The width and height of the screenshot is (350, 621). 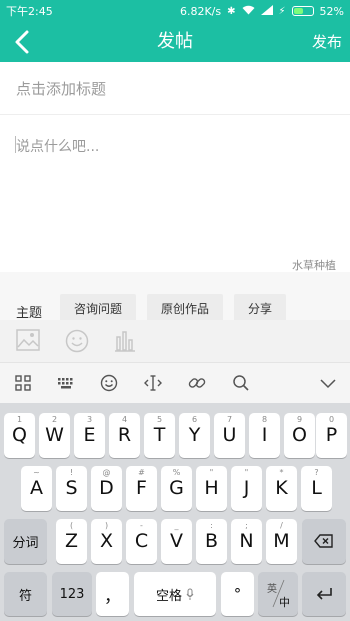 I want to click on key-p: 0P, so click(x=331, y=435).